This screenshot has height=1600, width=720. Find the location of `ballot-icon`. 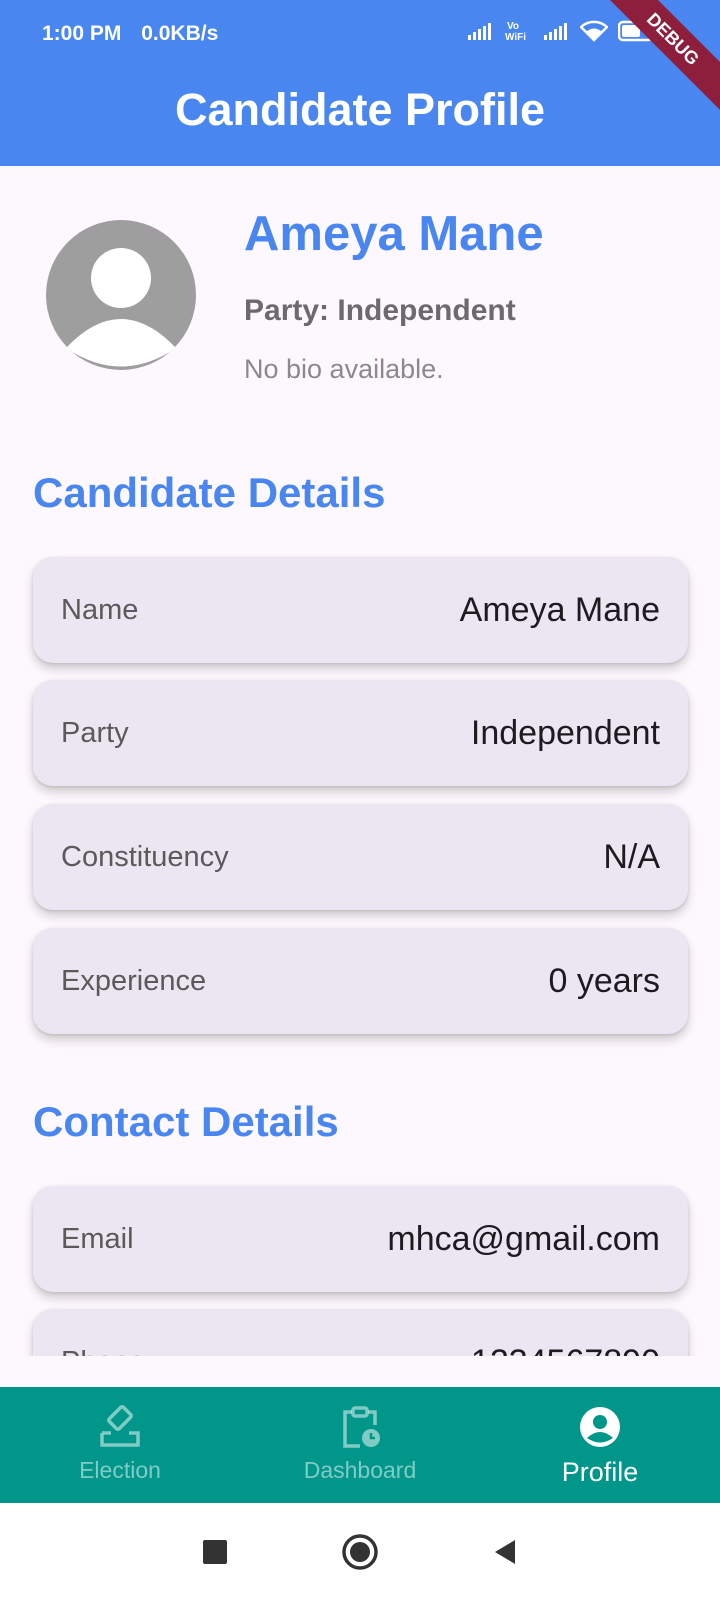

ballot-icon is located at coordinates (120, 1426).